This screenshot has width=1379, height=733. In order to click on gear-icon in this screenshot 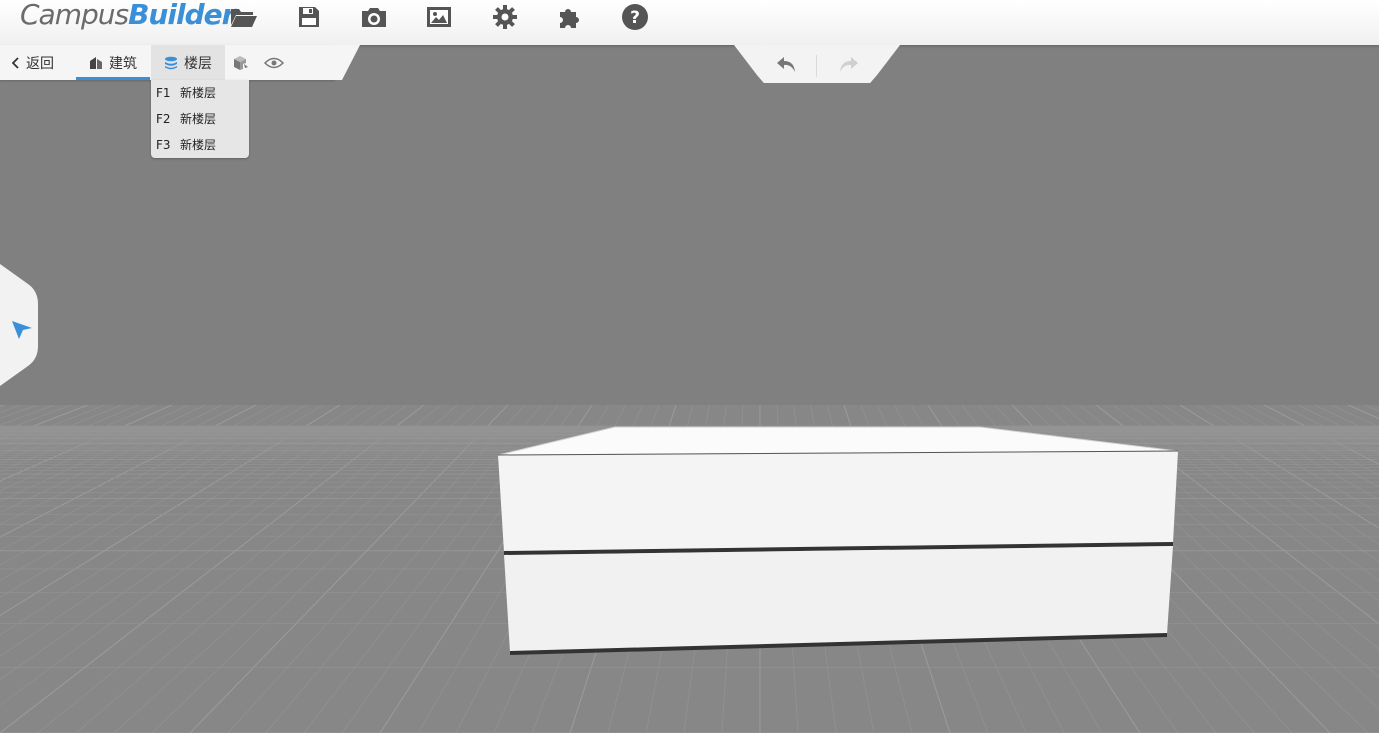, I will do `click(505, 17)`.